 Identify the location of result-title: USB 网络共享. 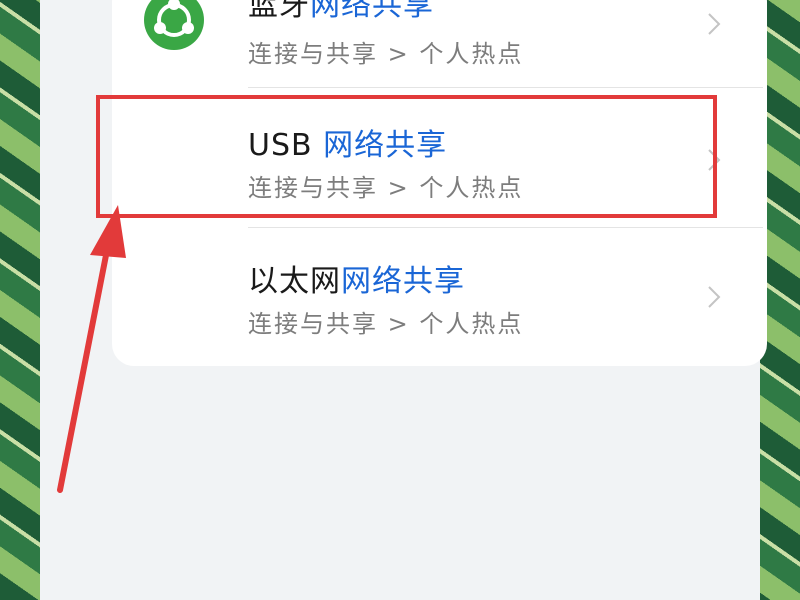
(347, 142).